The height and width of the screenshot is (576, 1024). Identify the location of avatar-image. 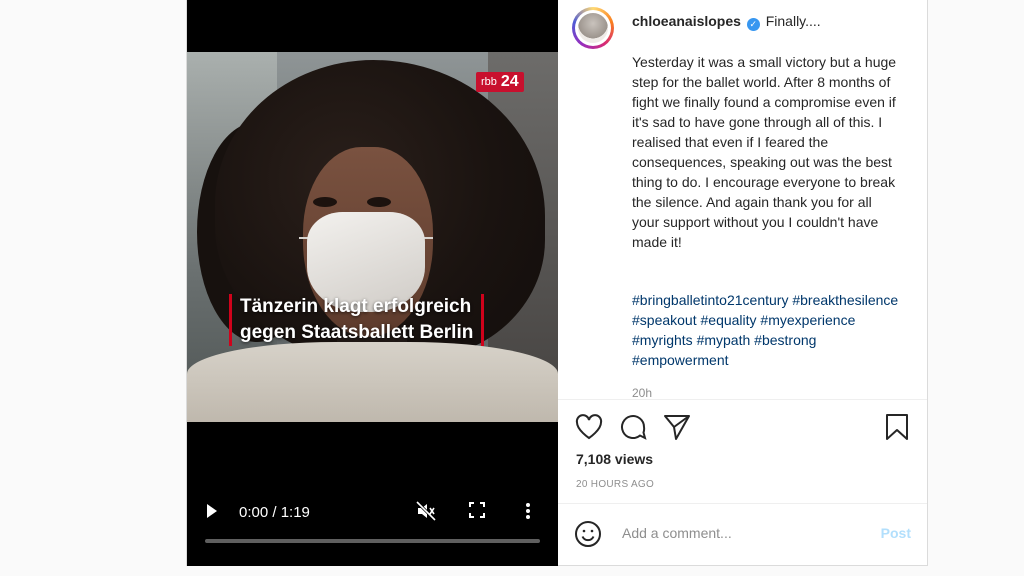
(593, 28).